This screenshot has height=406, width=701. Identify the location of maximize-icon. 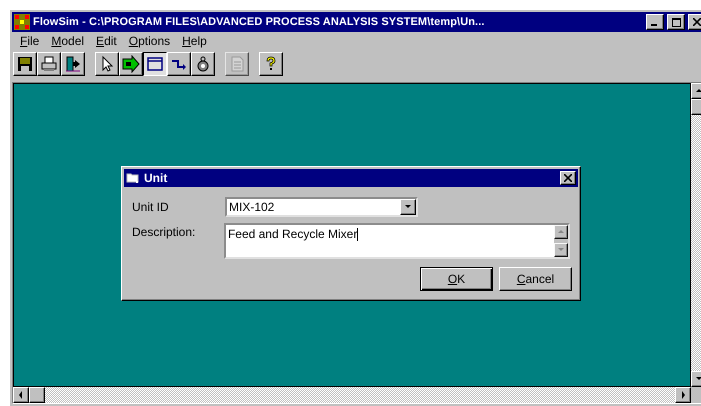
(676, 22).